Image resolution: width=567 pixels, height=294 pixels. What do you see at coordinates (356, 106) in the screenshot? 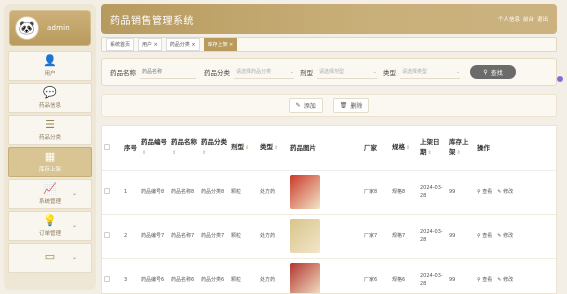
I see `delete-button-label: 删除` at bounding box center [356, 106].